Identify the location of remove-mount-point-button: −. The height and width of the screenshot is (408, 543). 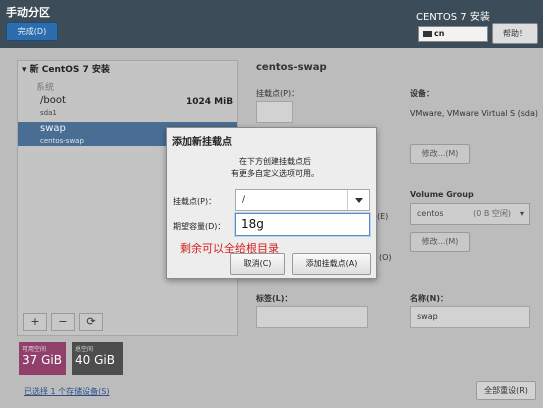
(63, 322).